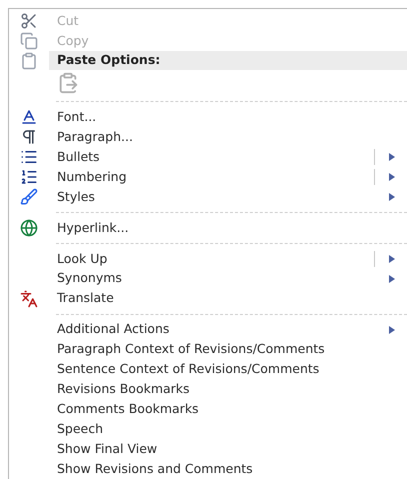  Describe the element at coordinates (208, 258) in the screenshot. I see `menu-item: Look Up` at that location.